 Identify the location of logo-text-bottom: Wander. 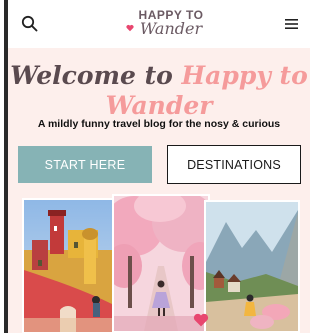
(171, 28).